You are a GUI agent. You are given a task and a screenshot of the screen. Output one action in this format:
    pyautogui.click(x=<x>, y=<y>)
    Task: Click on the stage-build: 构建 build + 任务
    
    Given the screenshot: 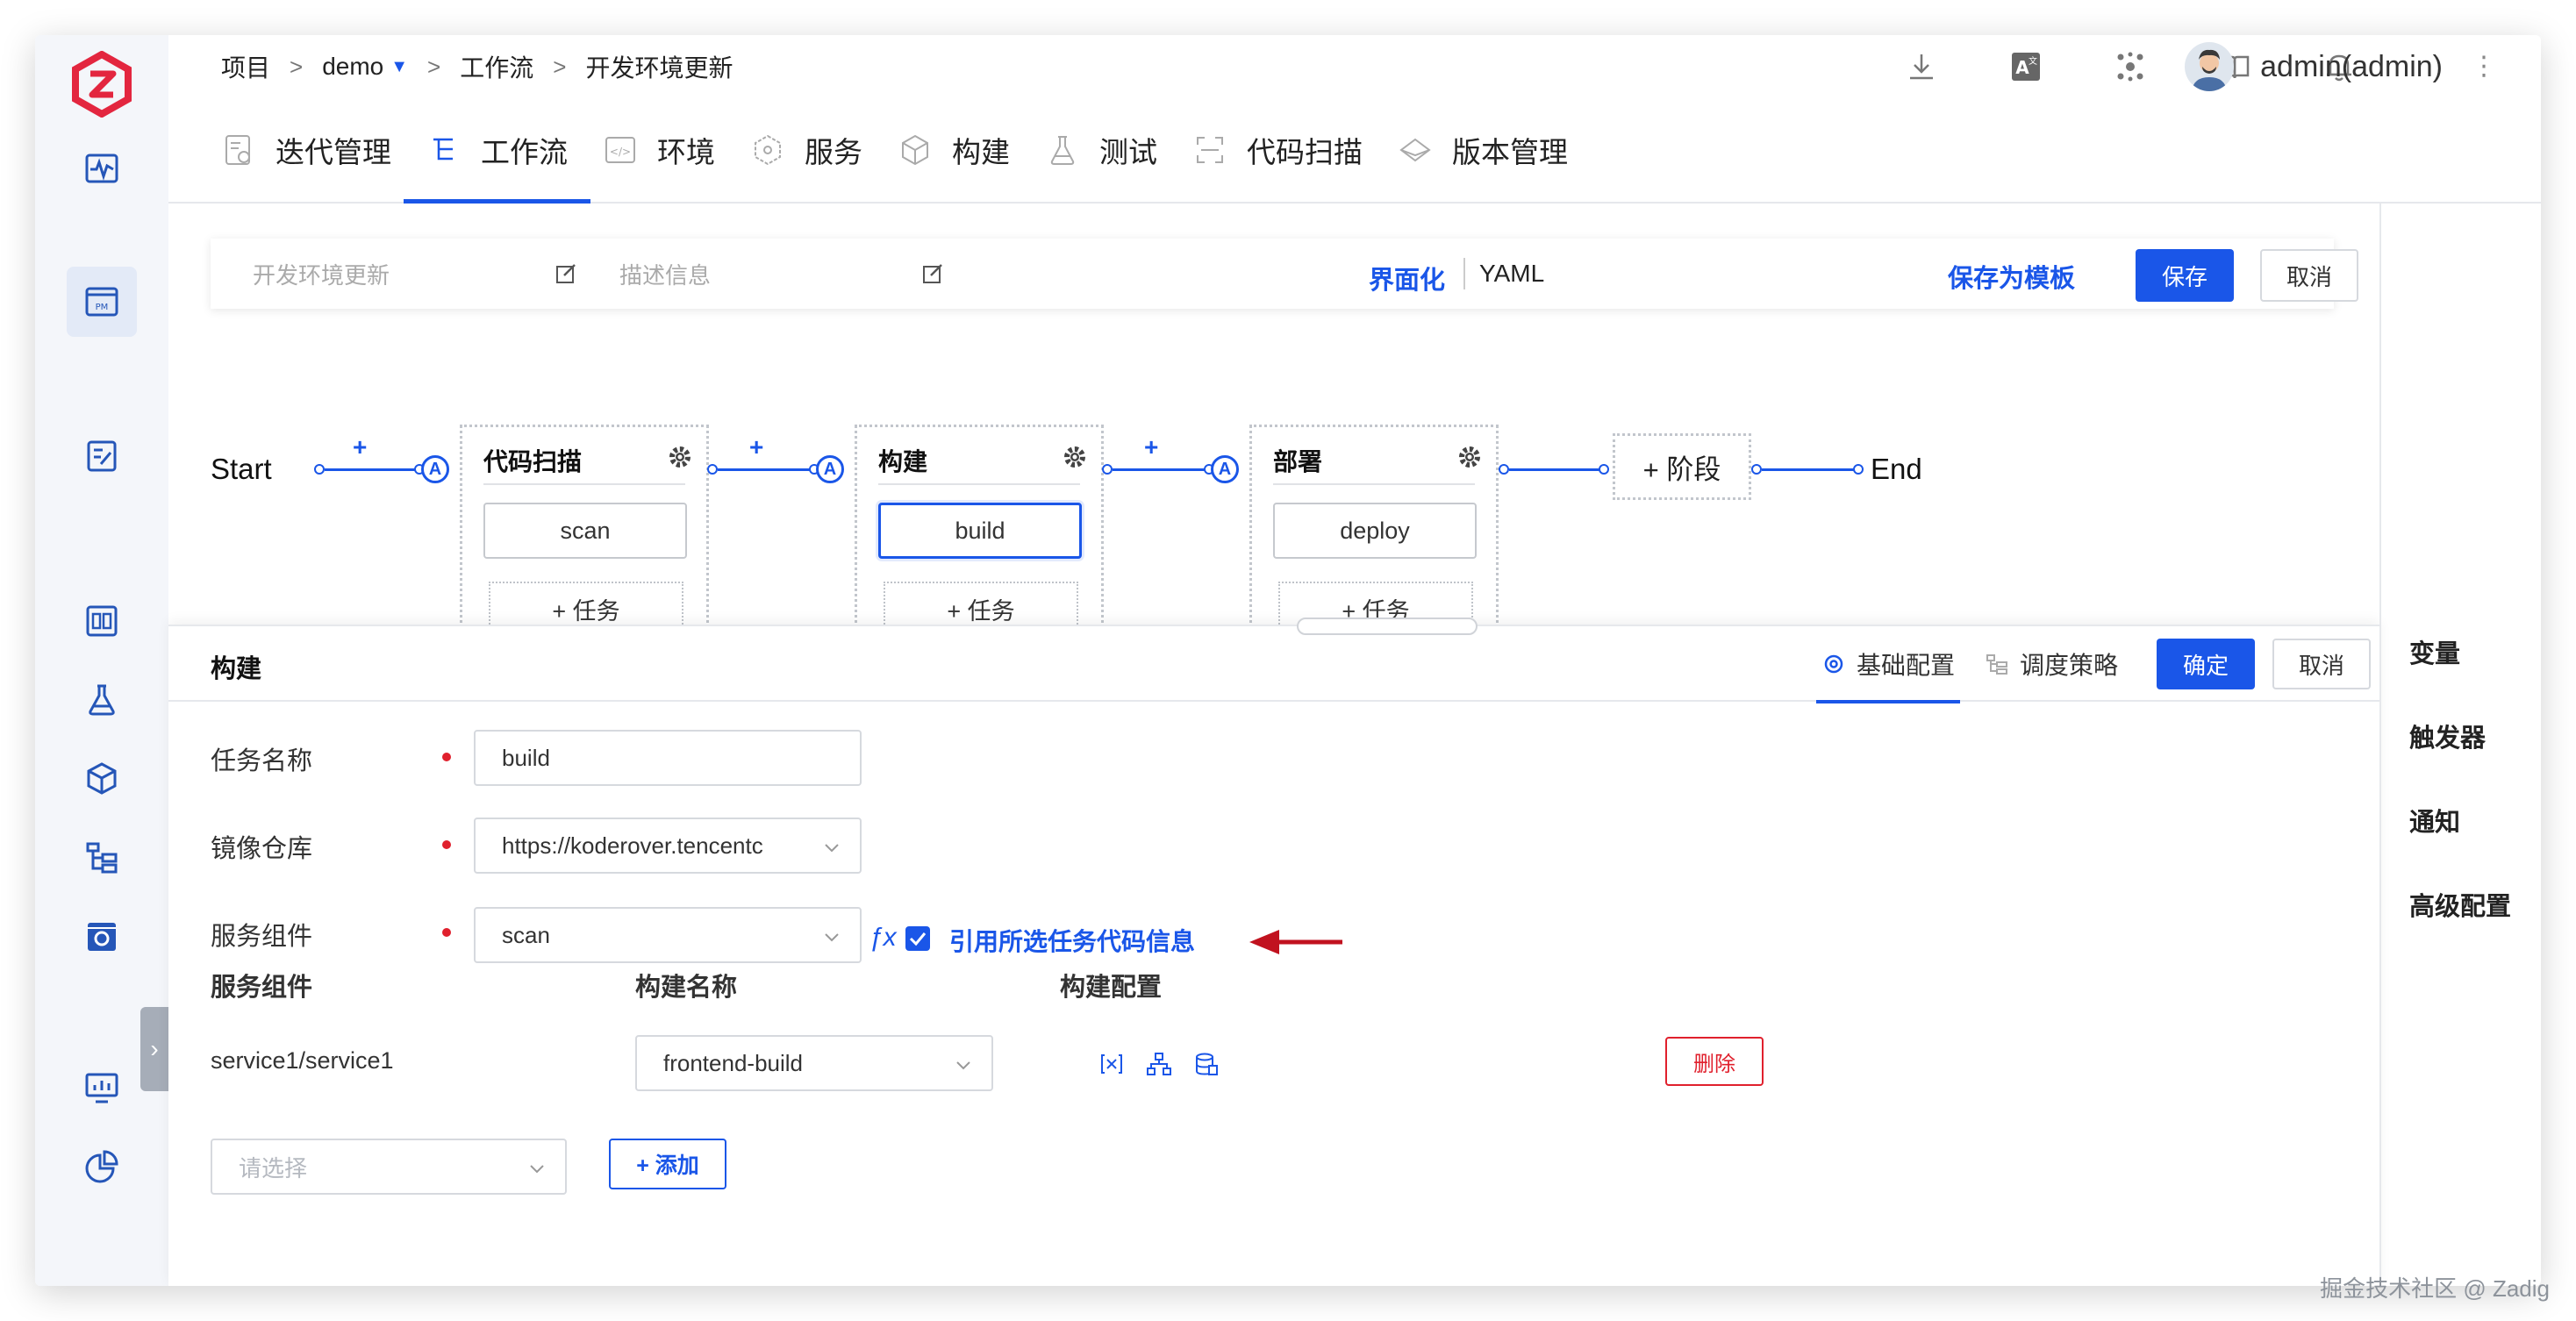 What is the action you would take?
    pyautogui.click(x=979, y=530)
    